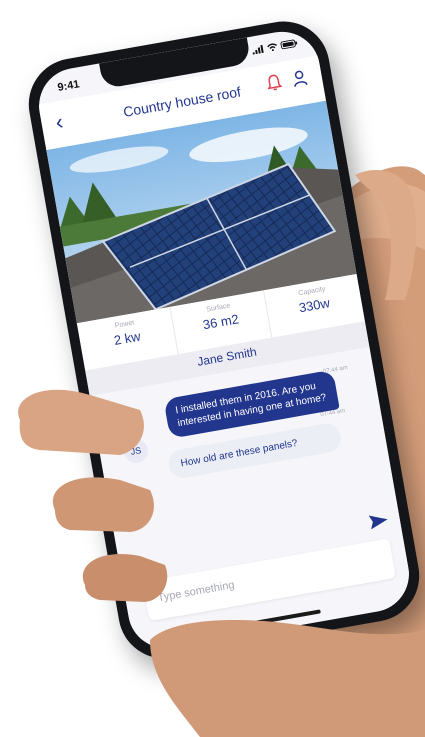 This screenshot has height=737, width=425. Describe the element at coordinates (299, 78) in the screenshot. I see `user-icon` at that location.